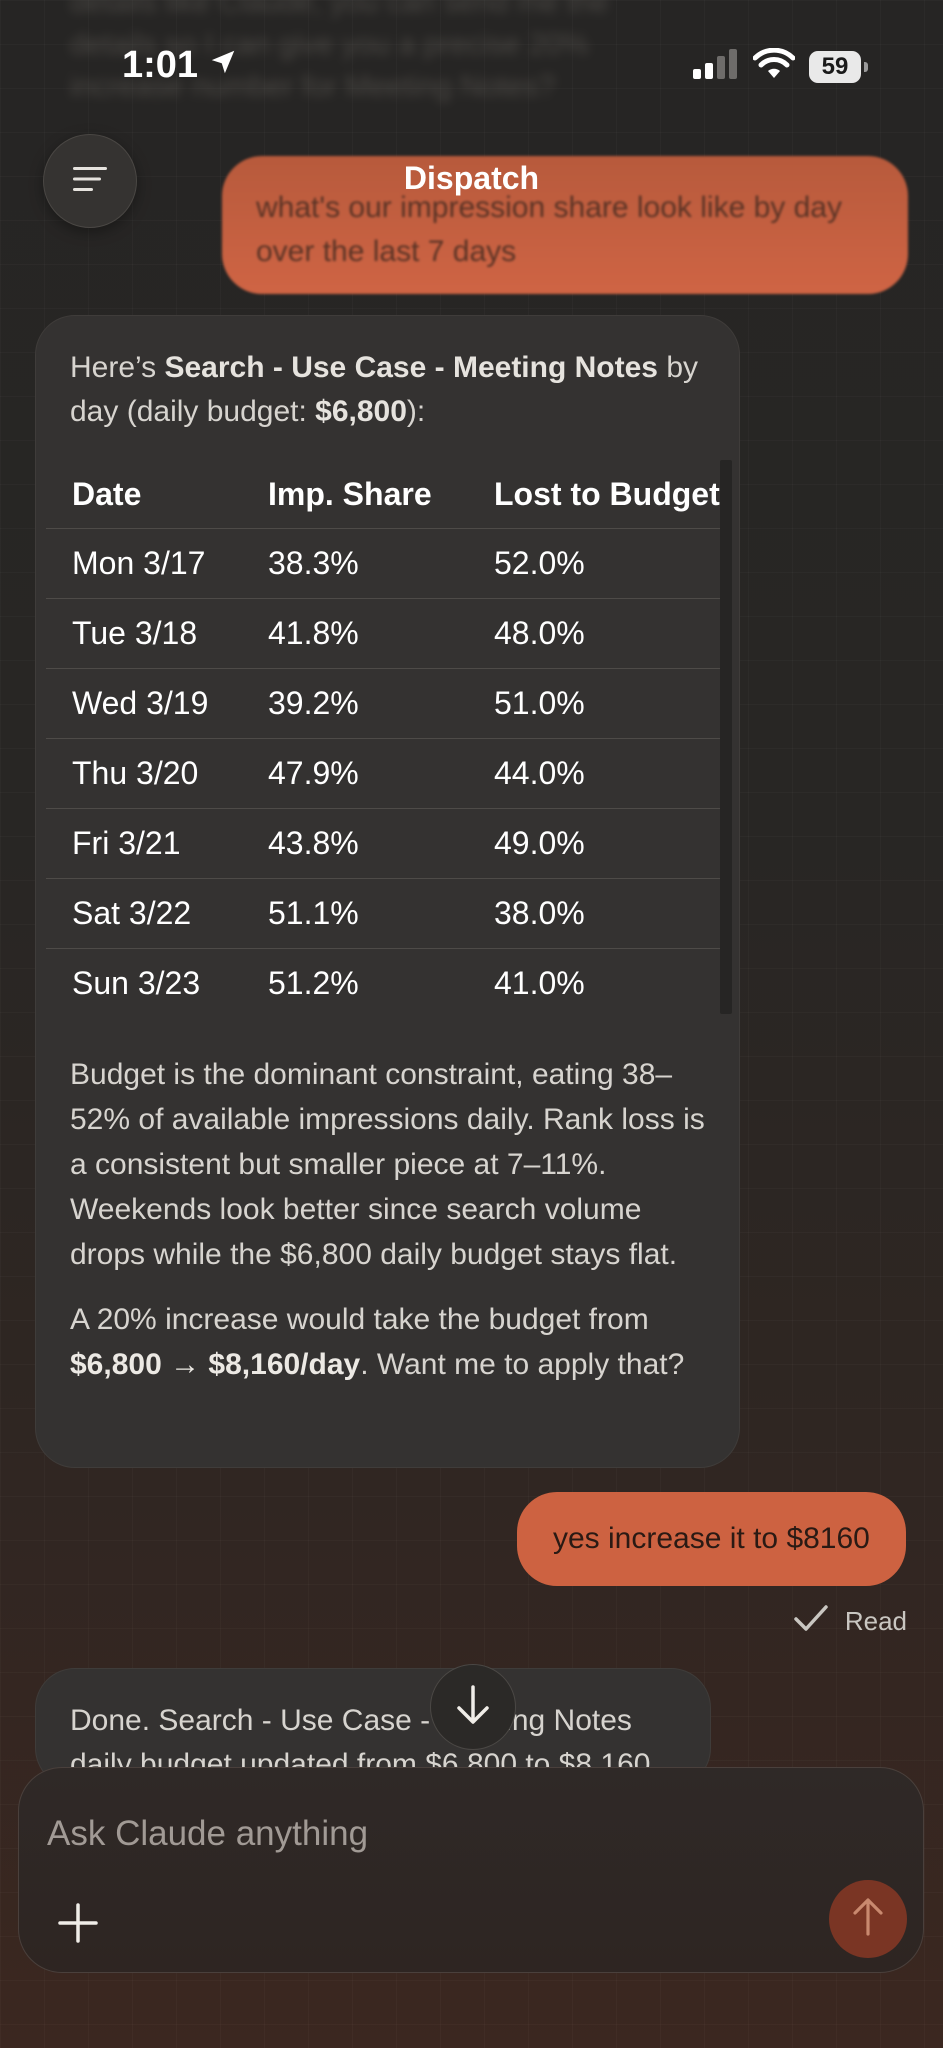 This screenshot has height=2048, width=943. Describe the element at coordinates (600, 913) in the screenshot. I see `cell-lost-to-budget: 38.0%` at that location.